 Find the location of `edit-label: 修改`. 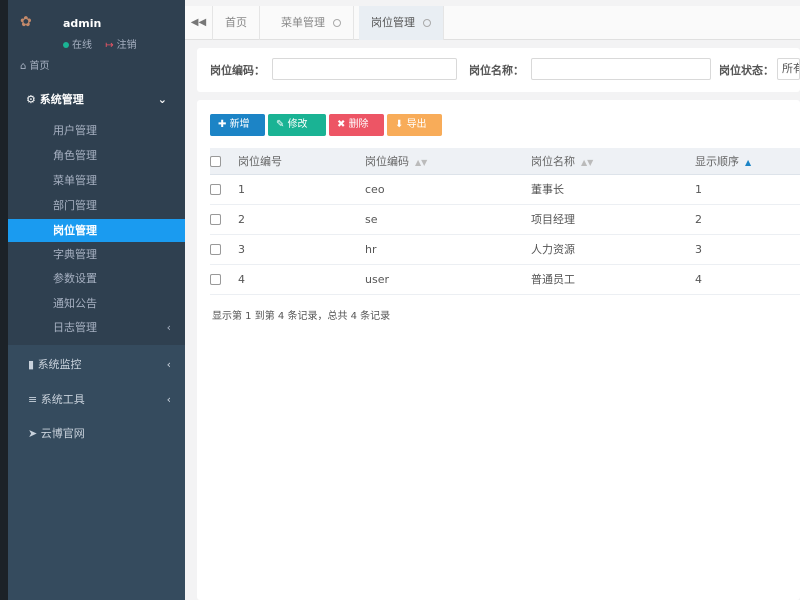

edit-label: 修改 is located at coordinates (297, 124).